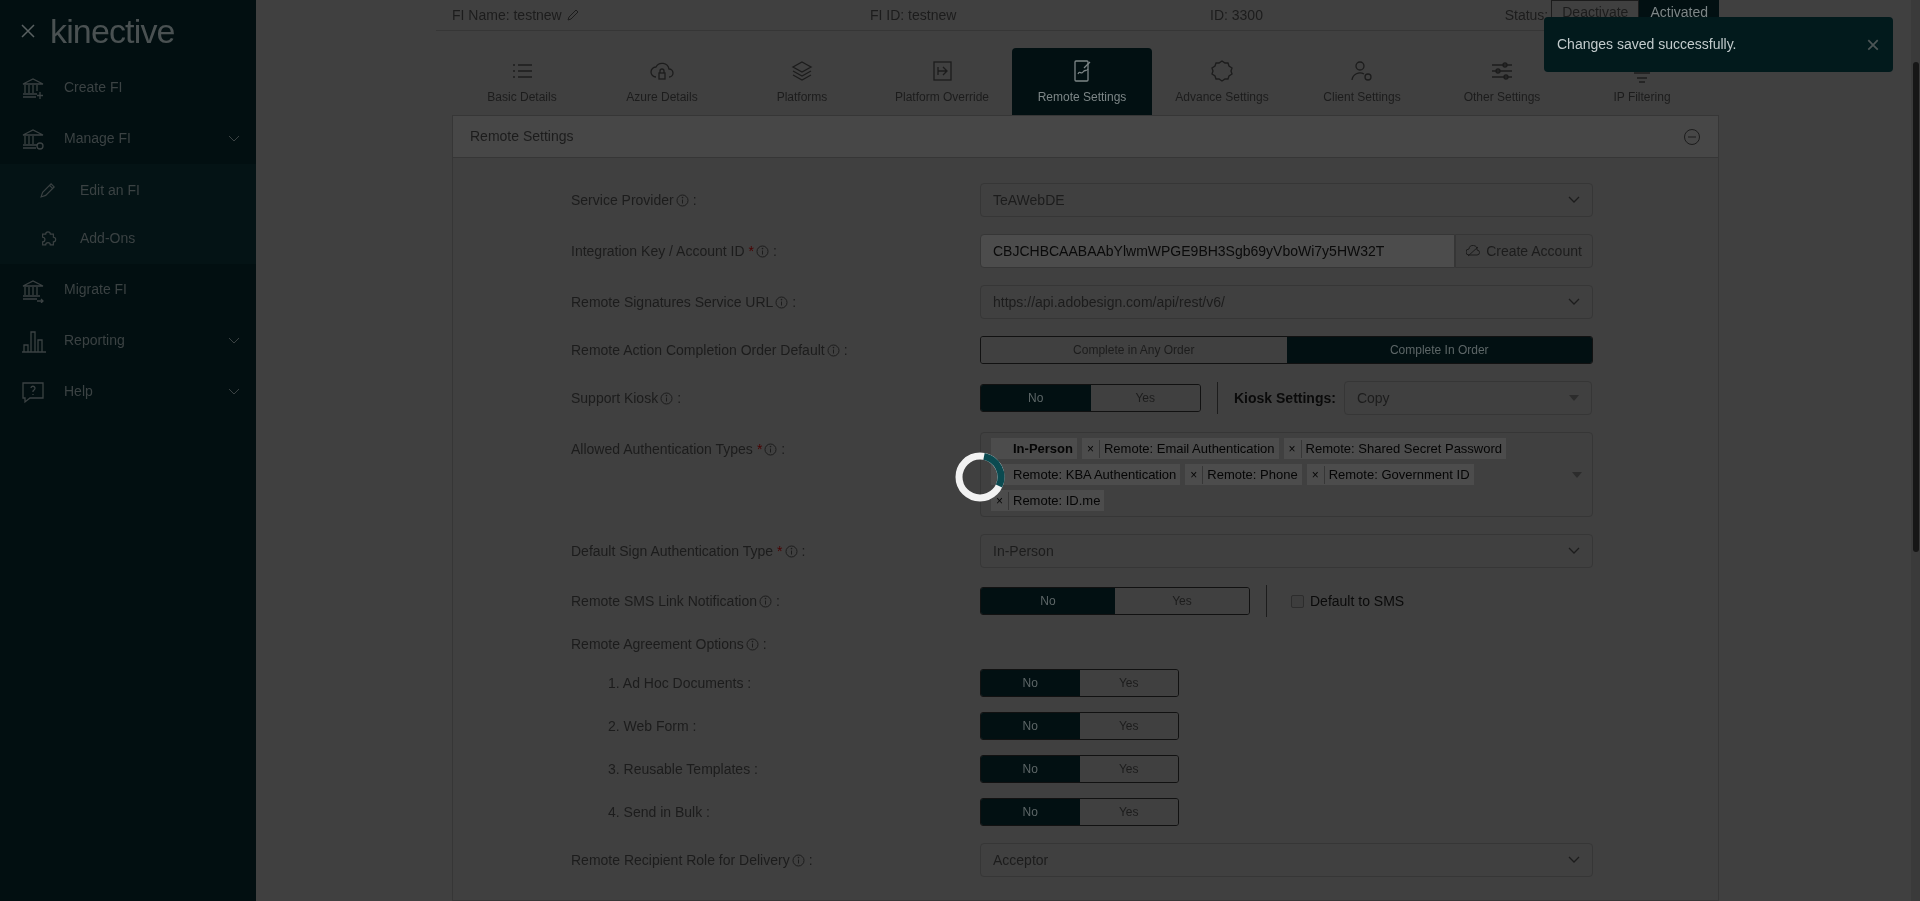 This screenshot has height=901, width=1920. Describe the element at coordinates (1915, 307) in the screenshot. I see `scrollbar-thumb` at that location.